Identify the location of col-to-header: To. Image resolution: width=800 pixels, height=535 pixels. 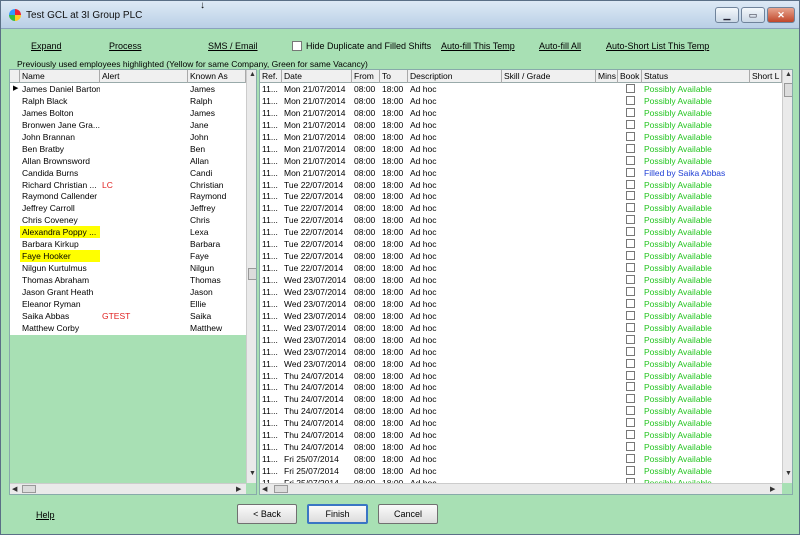
(394, 76).